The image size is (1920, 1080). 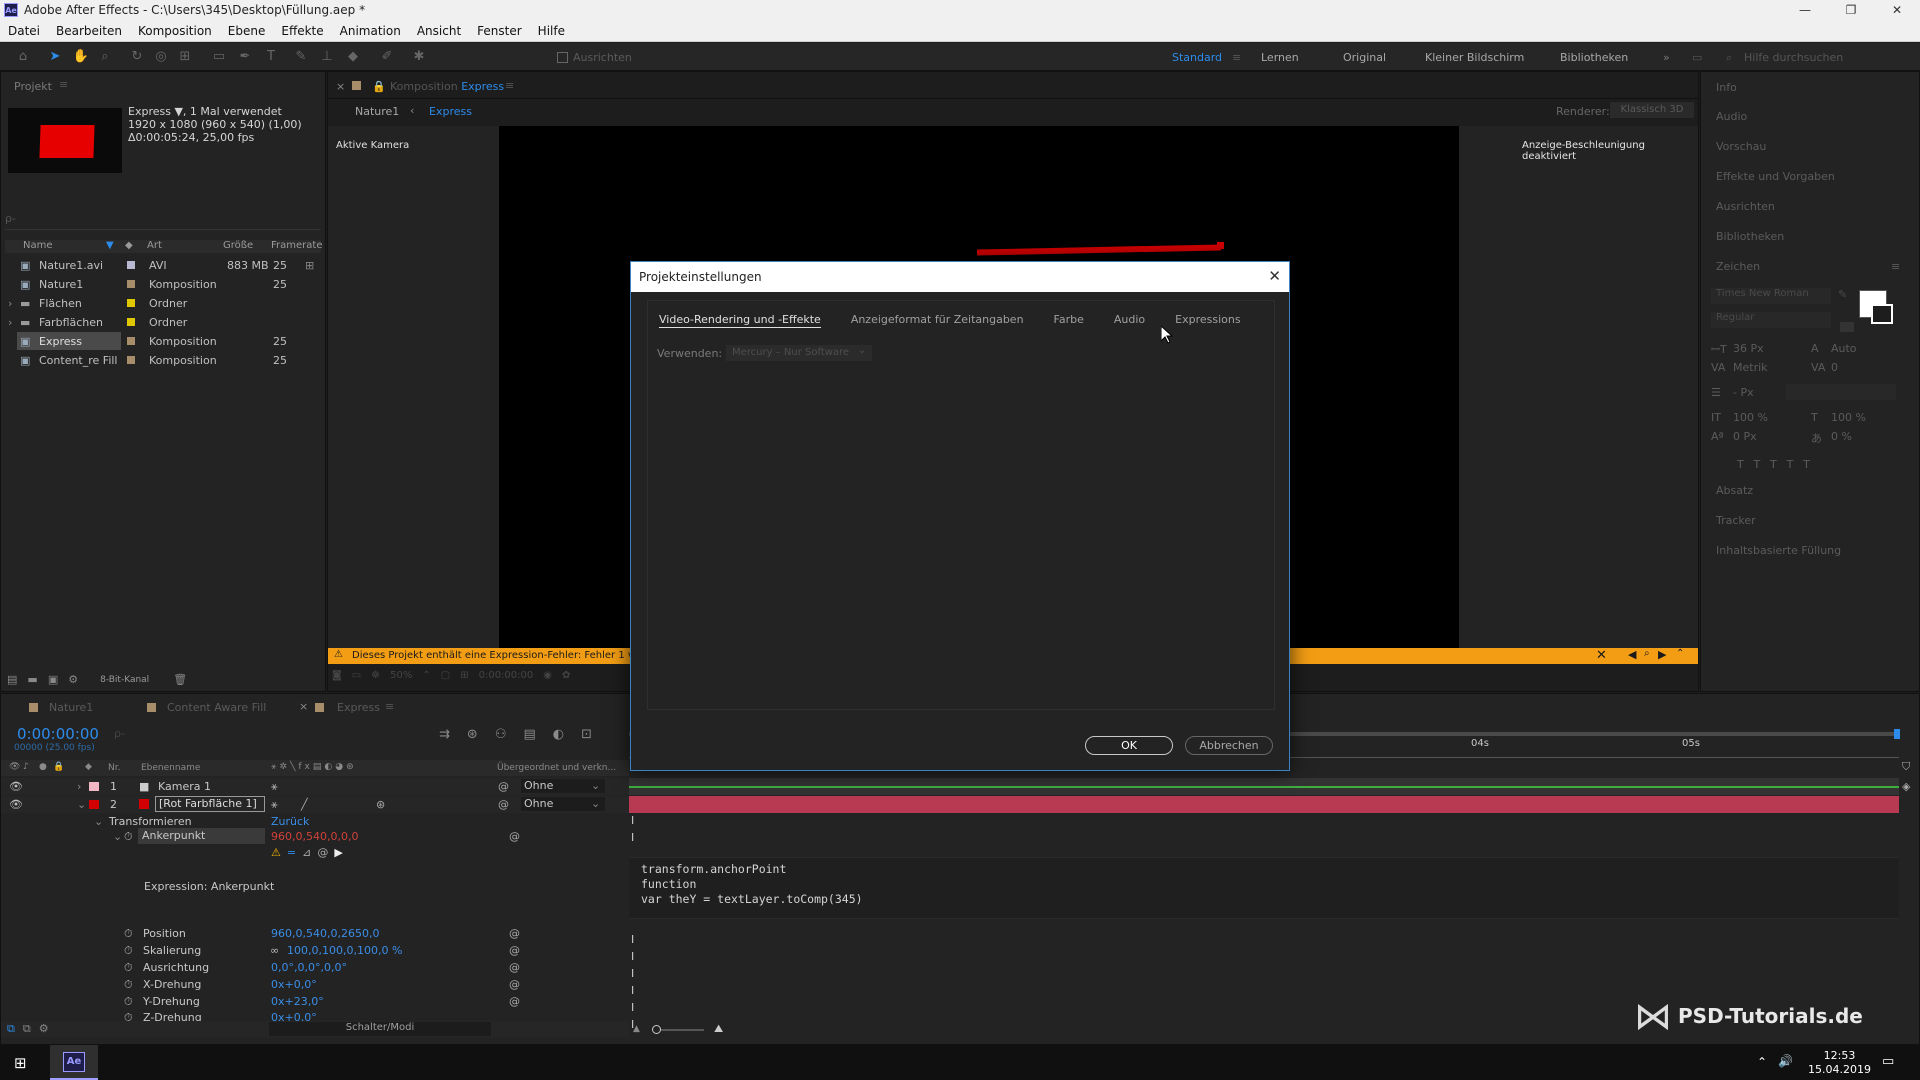 I want to click on paragraph-section: Absatz, so click(x=1734, y=490).